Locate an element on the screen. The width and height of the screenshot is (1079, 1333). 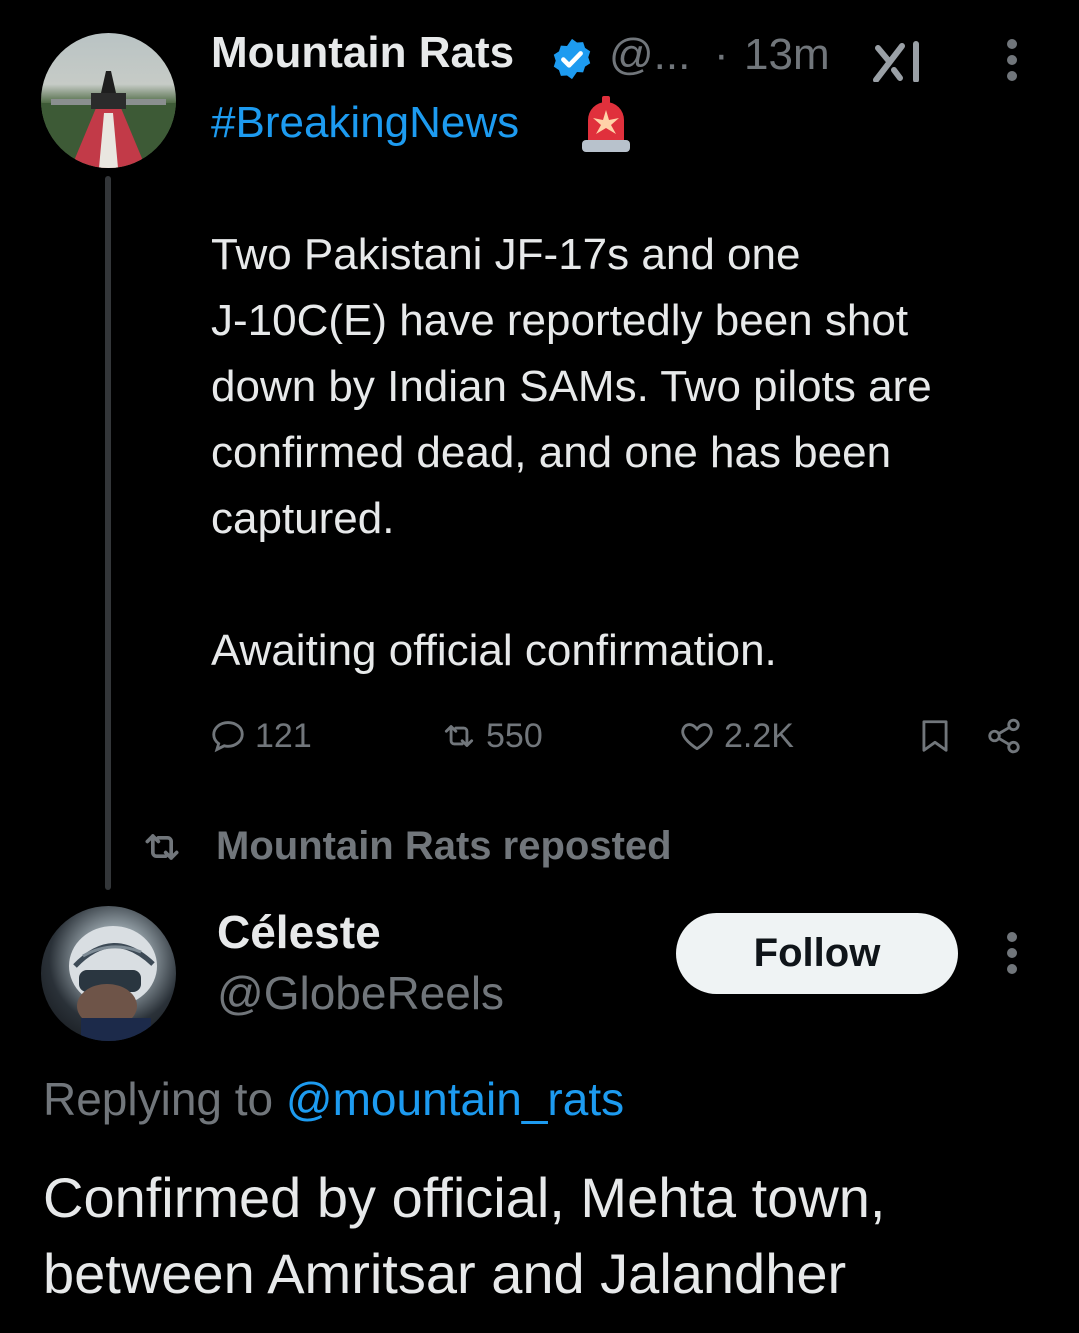
replying-to-label: Replying to is located at coordinates (164, 1099).